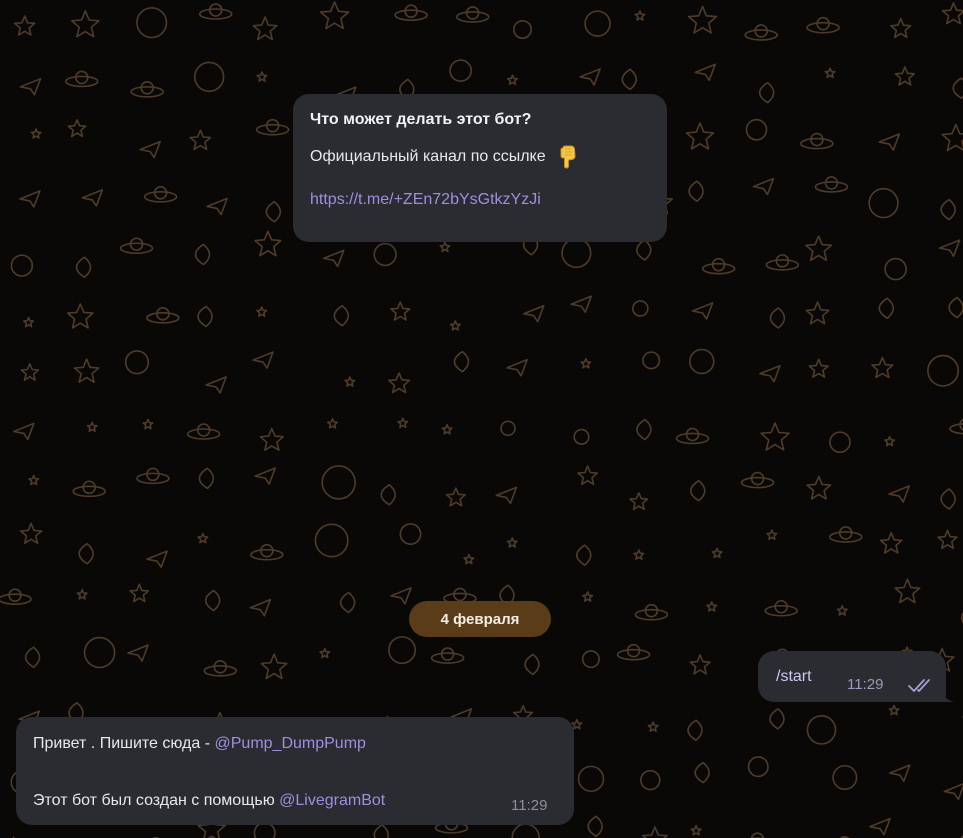  What do you see at coordinates (124, 743) in the screenshot?
I see `incoming-greeting-text: Привет . Пишите сюда -` at bounding box center [124, 743].